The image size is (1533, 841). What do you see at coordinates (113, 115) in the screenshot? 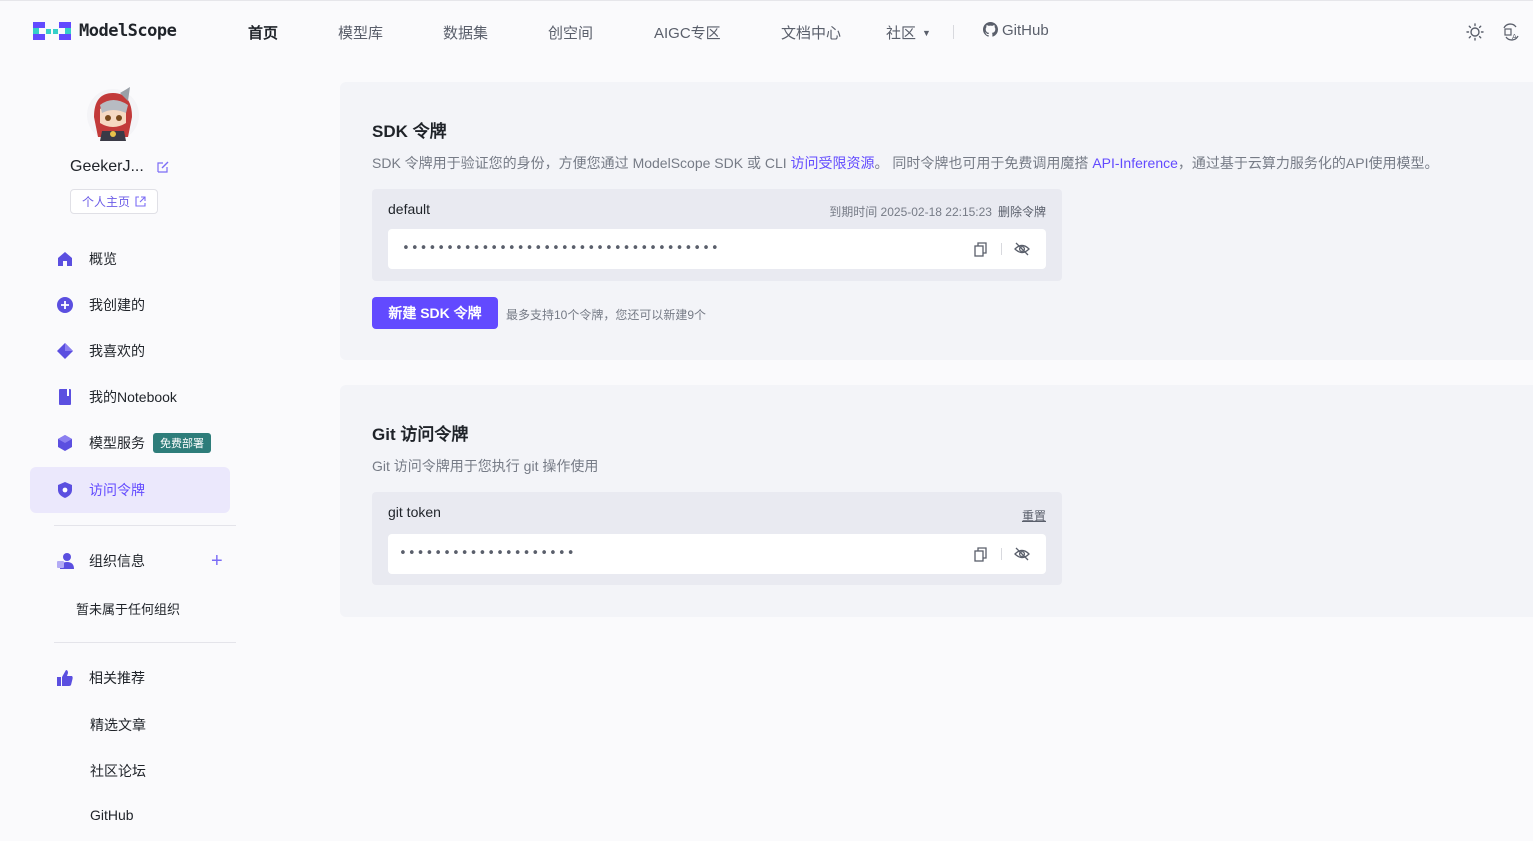
I see `avatar` at bounding box center [113, 115].